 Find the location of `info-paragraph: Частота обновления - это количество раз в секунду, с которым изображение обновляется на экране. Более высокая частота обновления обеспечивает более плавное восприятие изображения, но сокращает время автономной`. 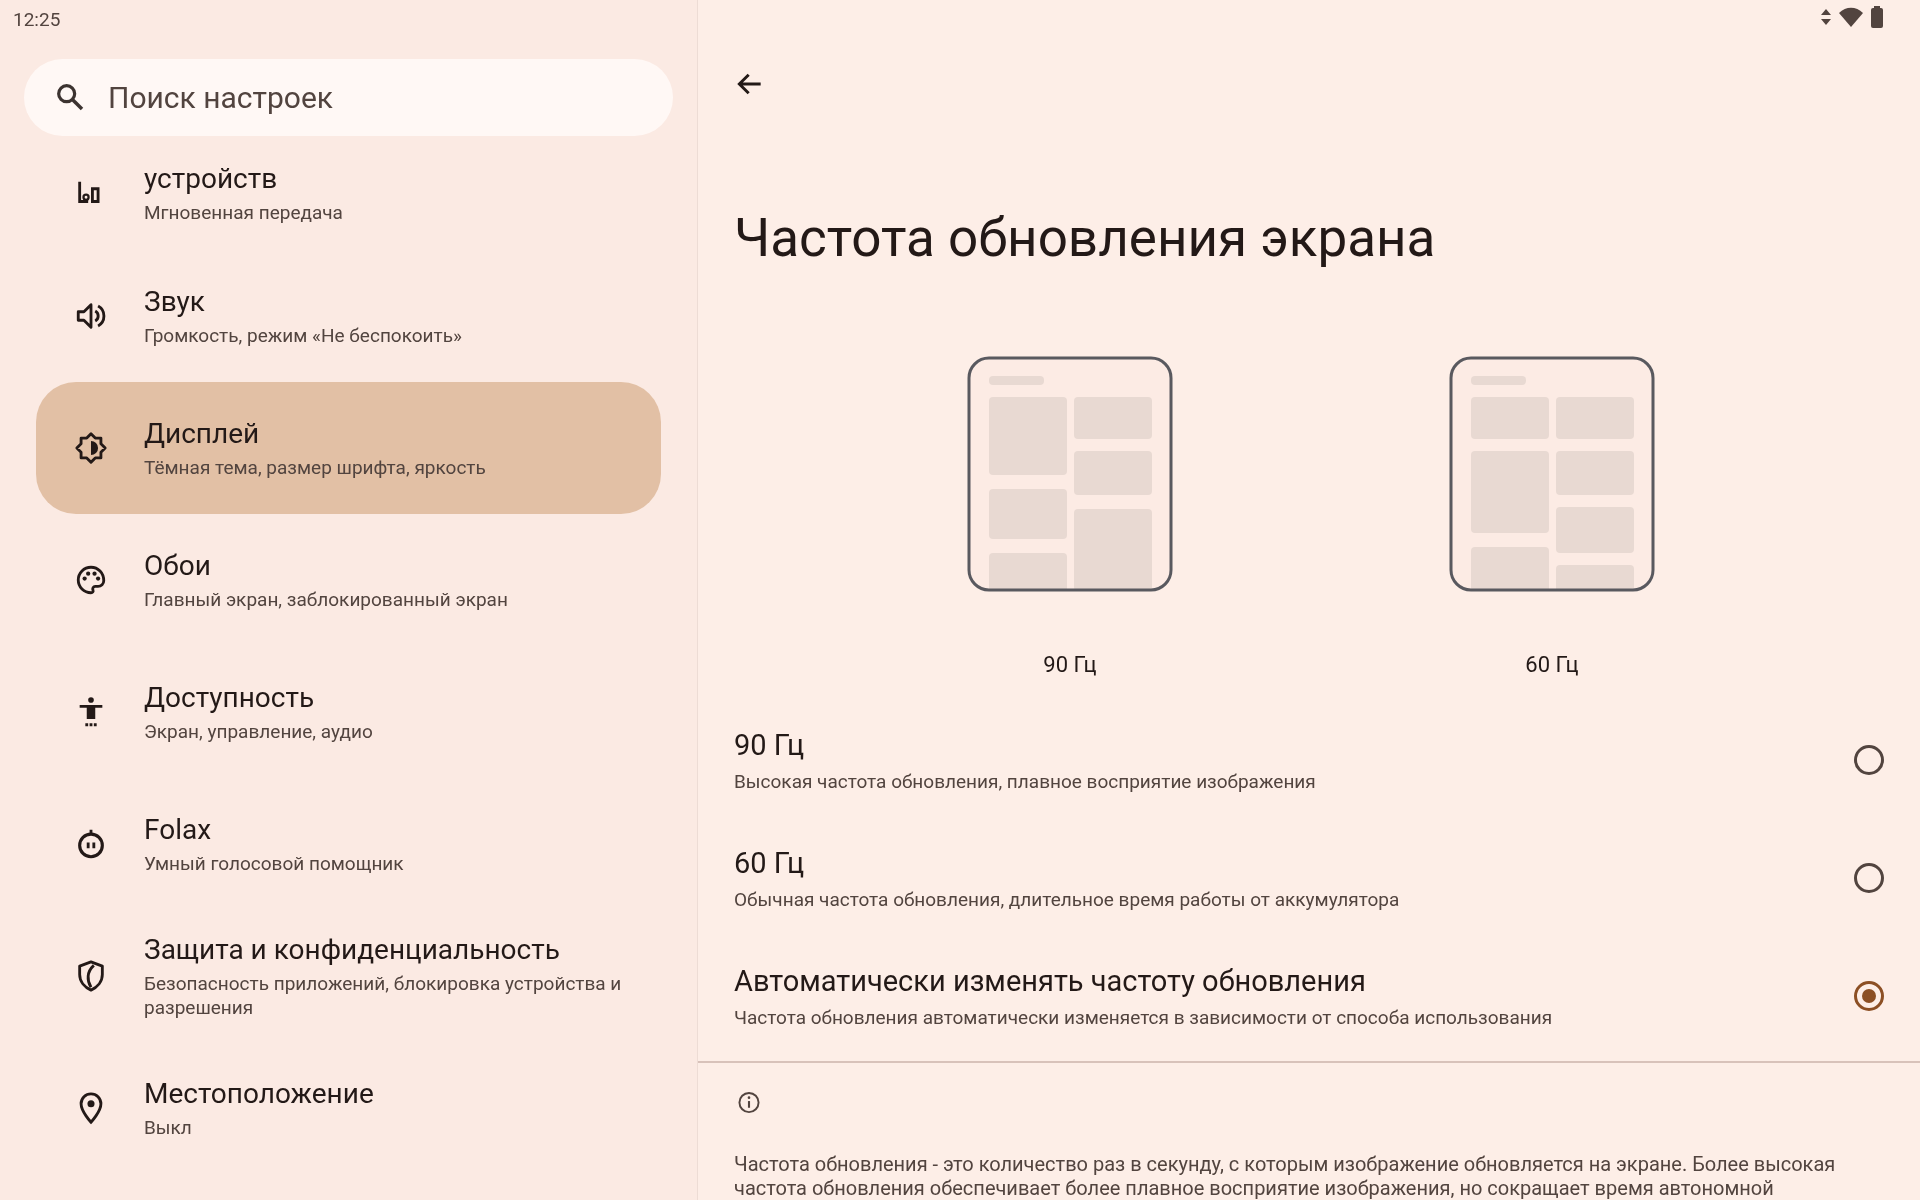

info-paragraph: Частота обновления - это количество раз в секунду, с которым изображение обновляется на экране. Более высокая частота обновления обеспечивает более плавное восприятие изображения, но сокращает время автономной is located at coordinates (1285, 1176).